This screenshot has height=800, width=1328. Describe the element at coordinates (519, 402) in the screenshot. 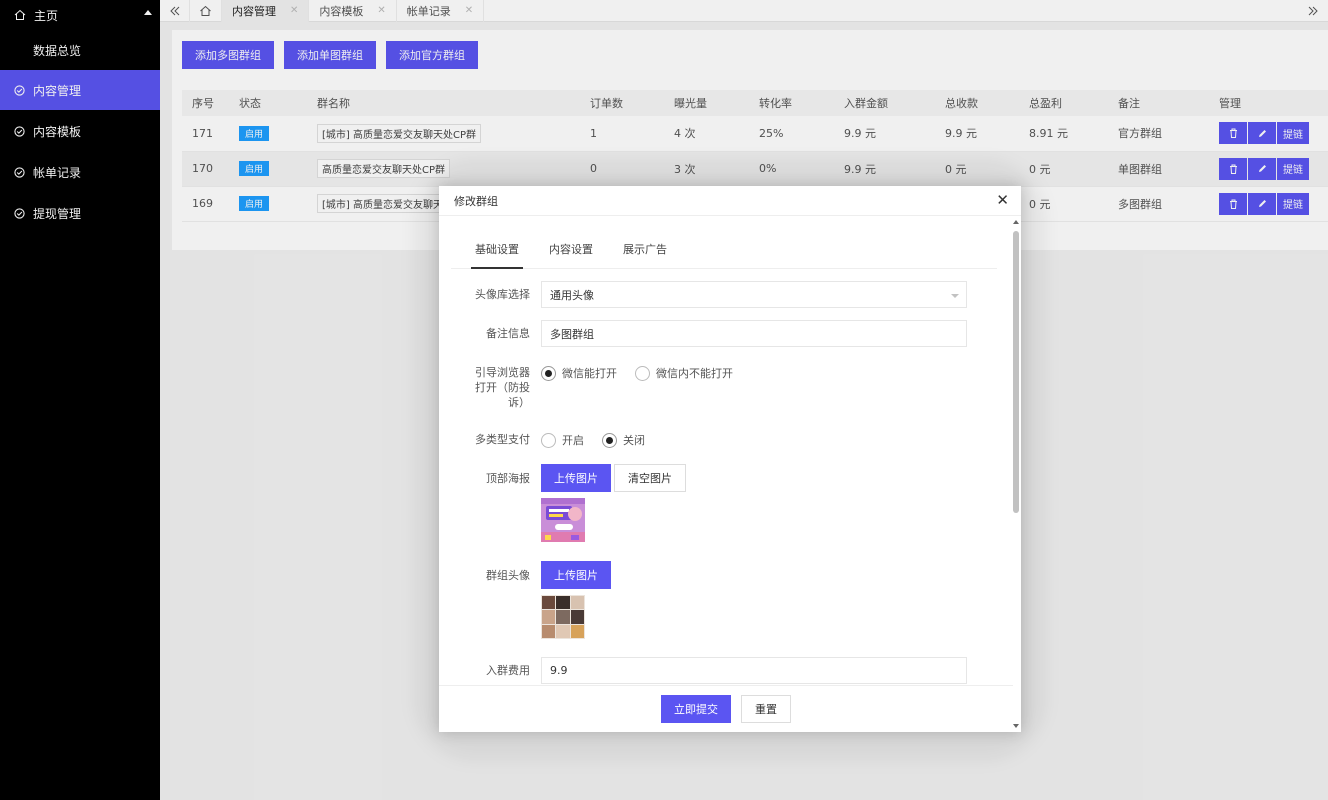

I see `field-label-line: 诉）` at that location.